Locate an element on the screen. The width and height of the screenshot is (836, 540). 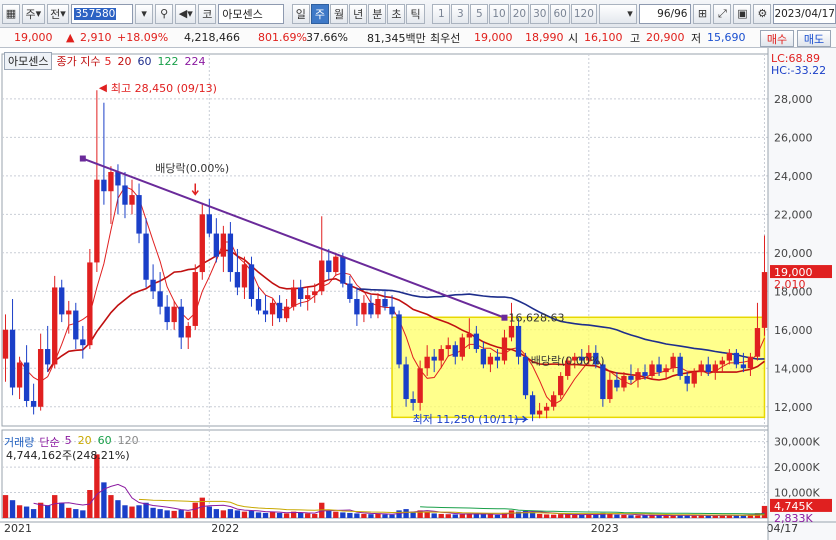
change-arrow: ▲ is located at coordinates (70, 37).